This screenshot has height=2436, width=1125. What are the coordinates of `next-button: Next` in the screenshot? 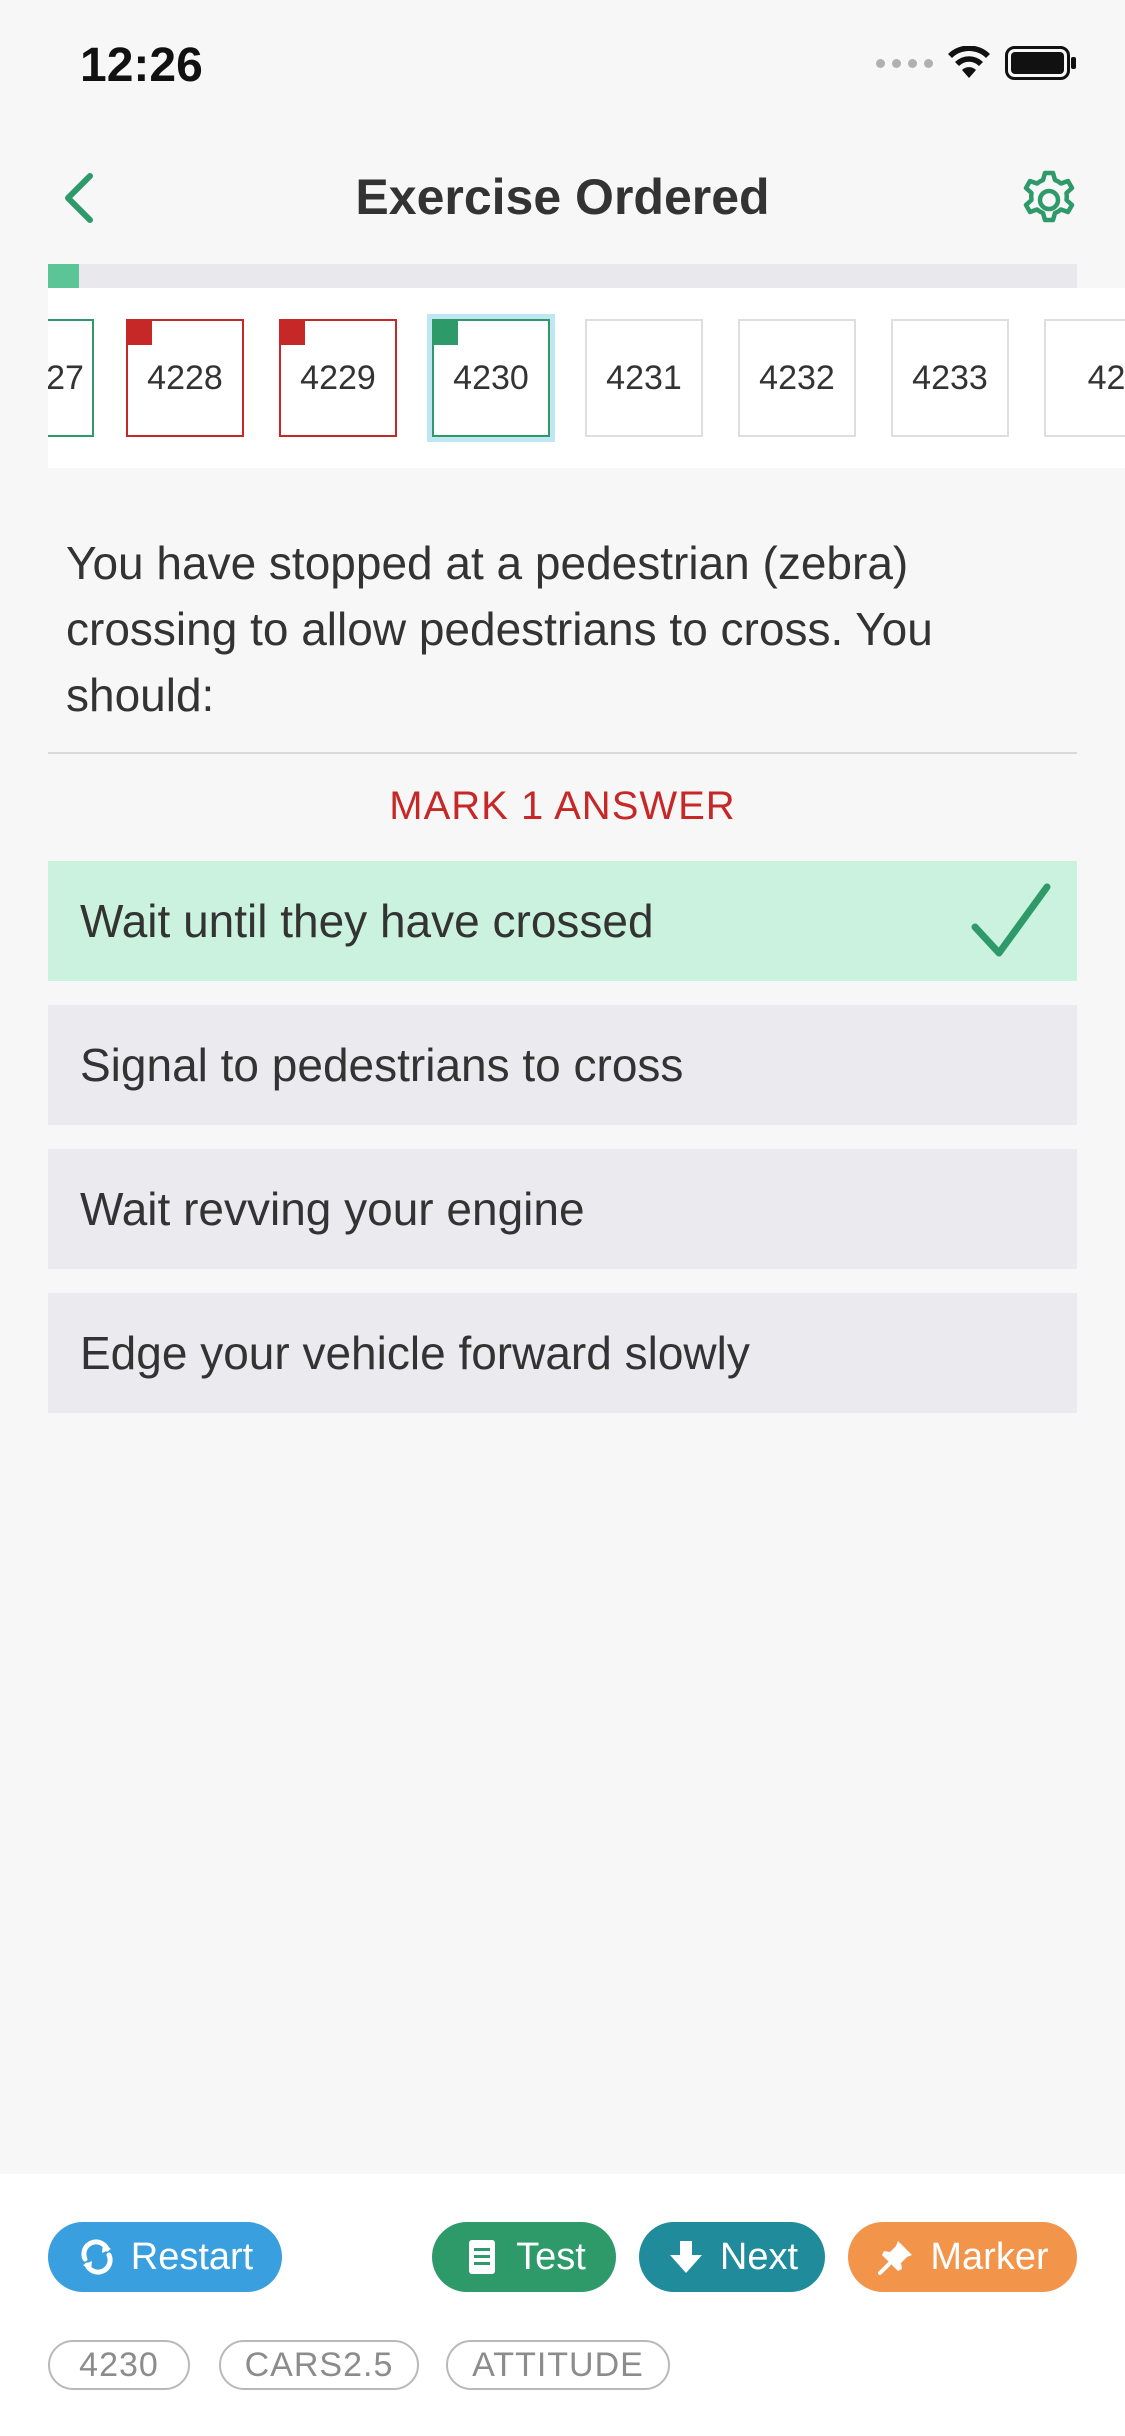 It's located at (732, 2257).